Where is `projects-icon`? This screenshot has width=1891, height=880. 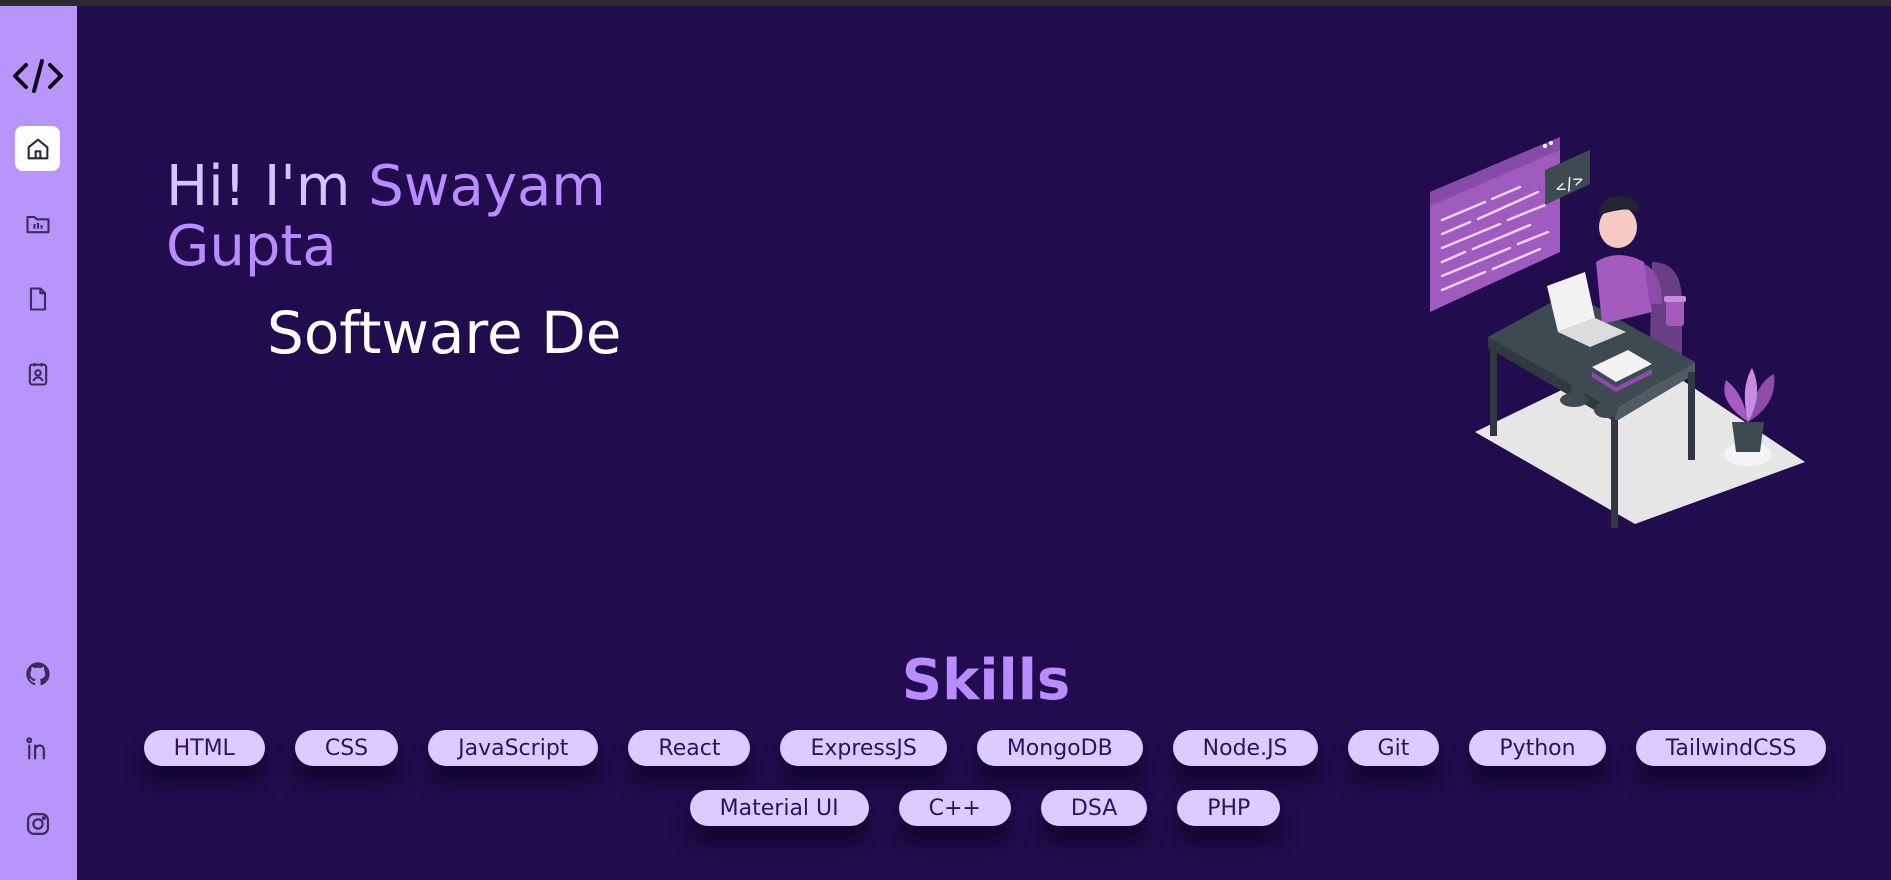
projects-icon is located at coordinates (37, 224).